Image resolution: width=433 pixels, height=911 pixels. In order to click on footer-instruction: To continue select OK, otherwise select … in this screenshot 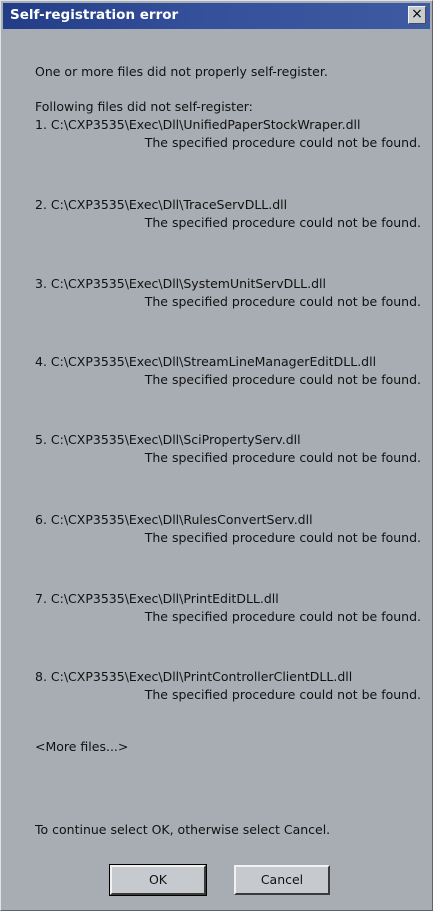, I will do `click(183, 829)`.